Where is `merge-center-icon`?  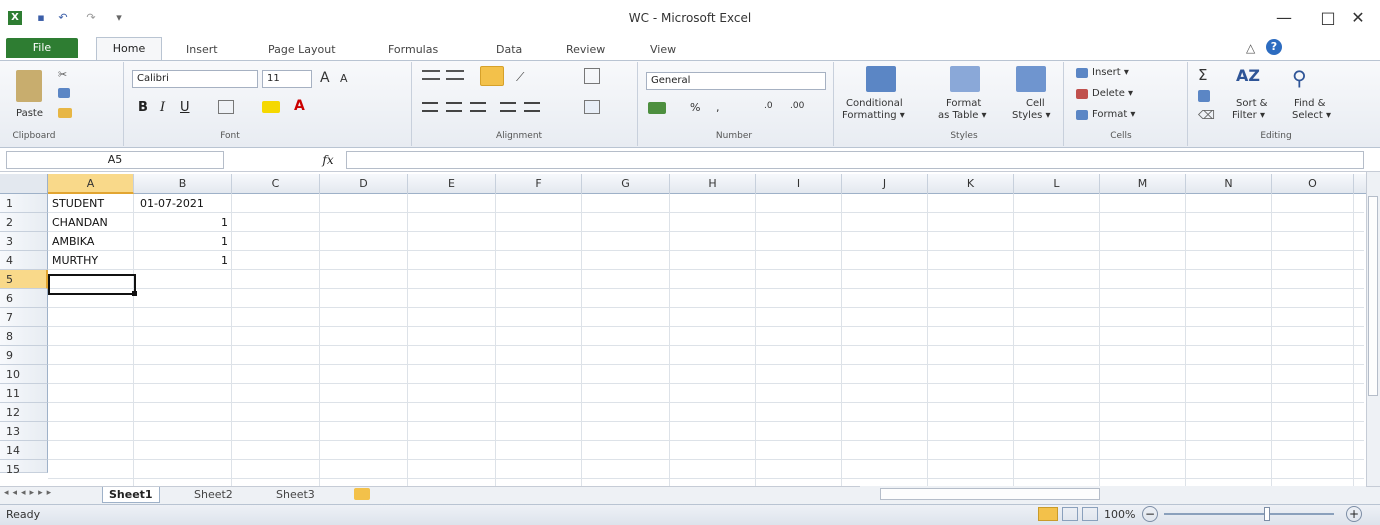 merge-center-icon is located at coordinates (592, 107).